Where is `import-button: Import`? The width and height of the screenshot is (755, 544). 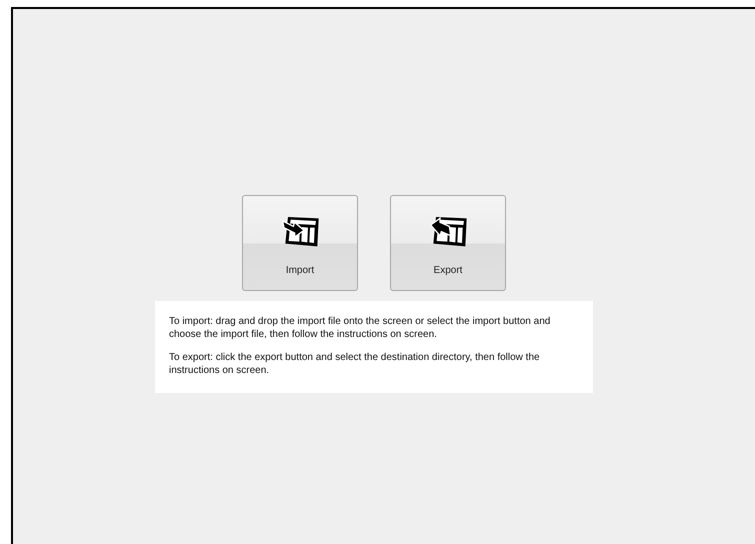 import-button: Import is located at coordinates (300, 243).